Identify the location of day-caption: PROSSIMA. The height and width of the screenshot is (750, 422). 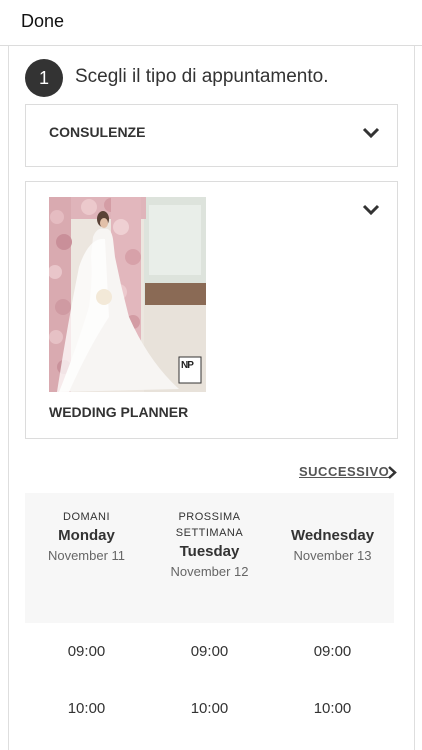
(209, 517).